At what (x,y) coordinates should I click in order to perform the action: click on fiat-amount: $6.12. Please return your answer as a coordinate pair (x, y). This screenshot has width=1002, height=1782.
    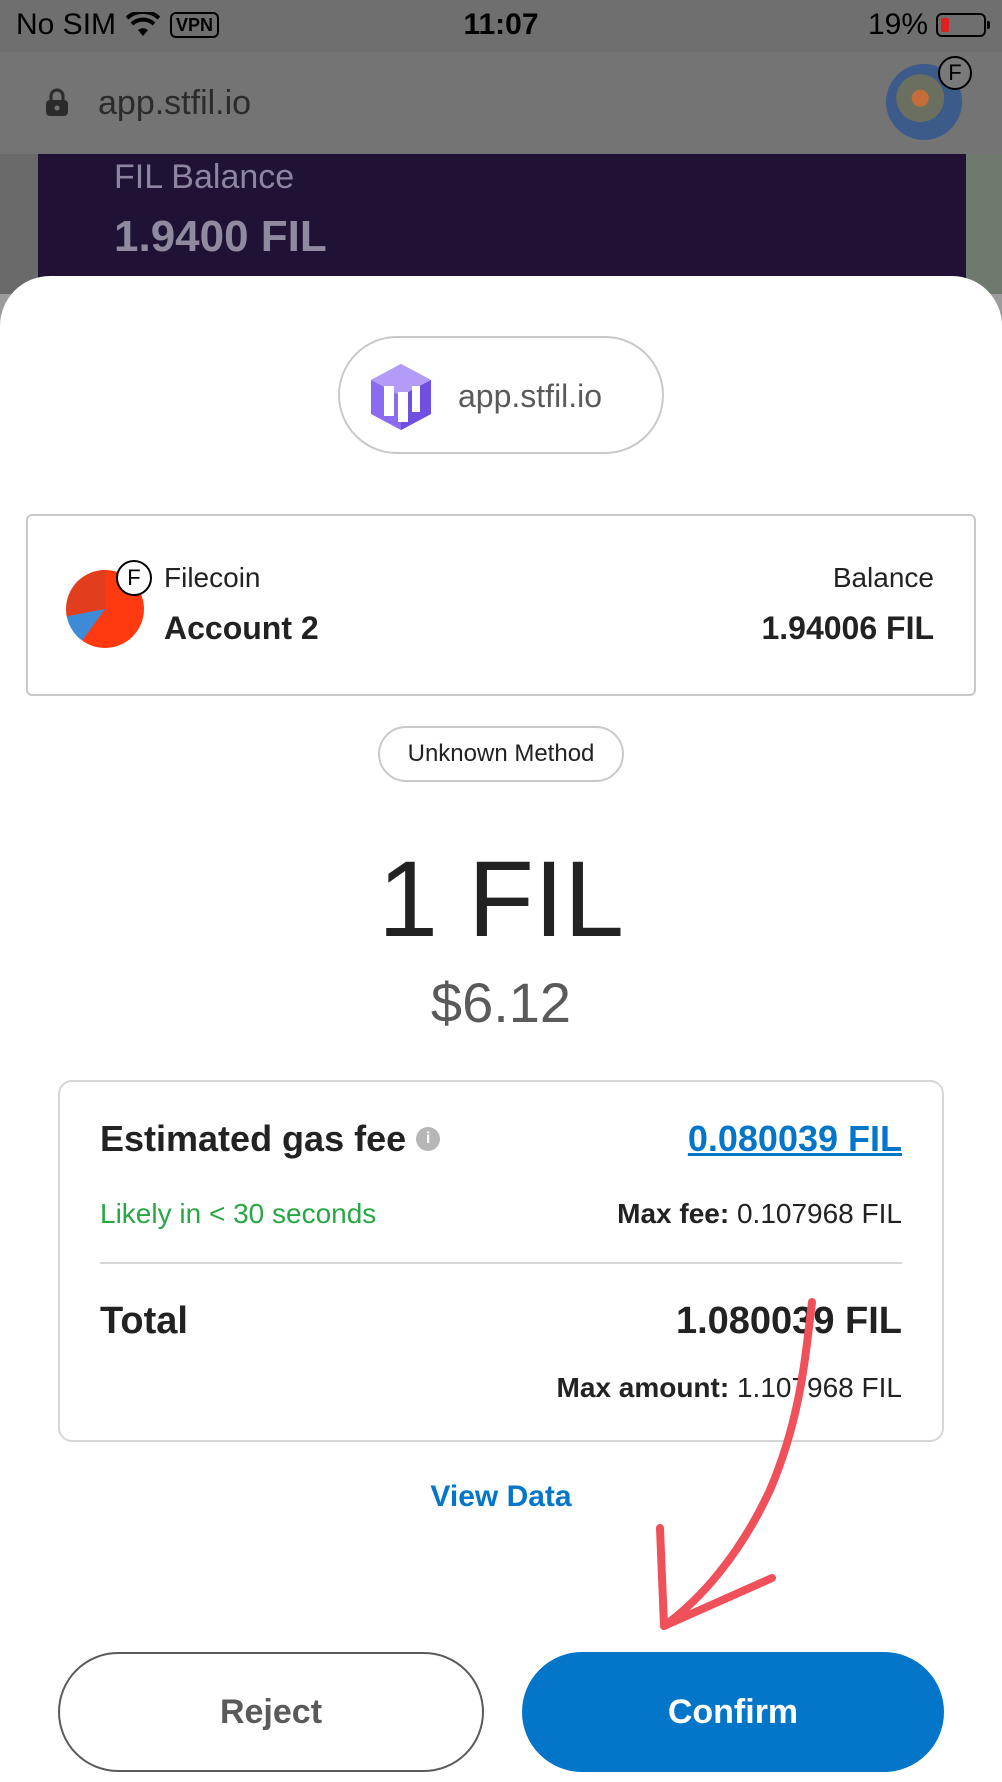
    Looking at the image, I should click on (501, 1002).